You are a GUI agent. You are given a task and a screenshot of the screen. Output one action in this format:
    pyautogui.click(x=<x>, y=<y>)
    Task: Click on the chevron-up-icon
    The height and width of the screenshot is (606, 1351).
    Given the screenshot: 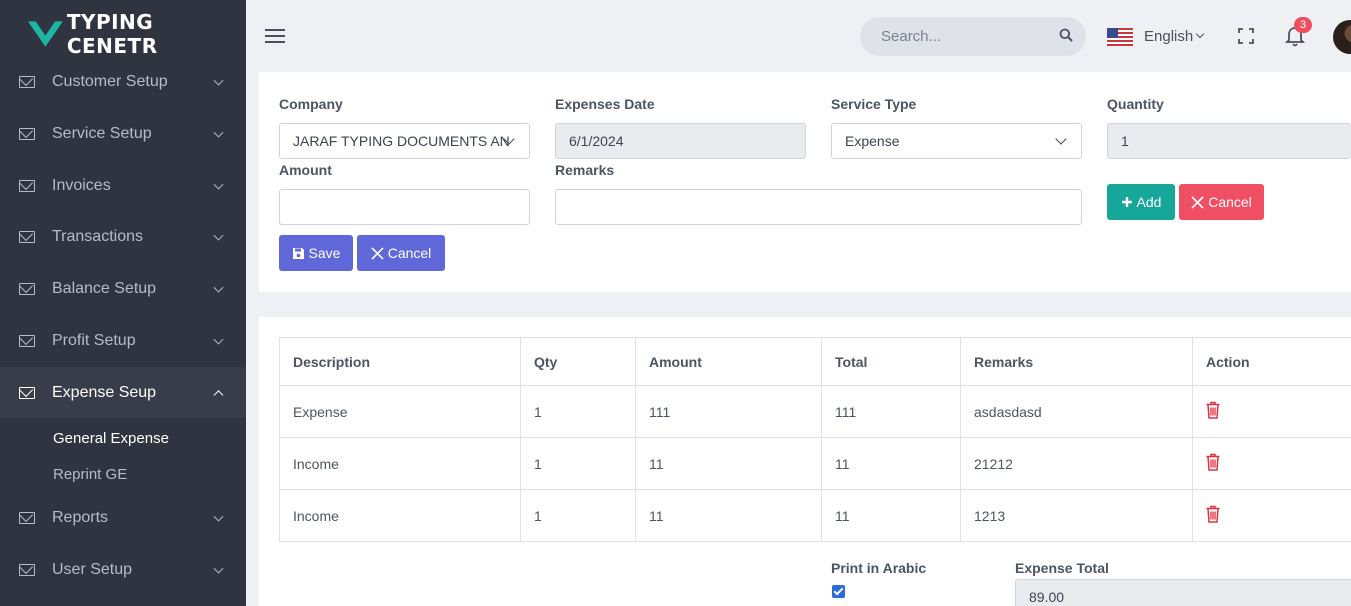 What is the action you would take?
    pyautogui.click(x=218, y=394)
    